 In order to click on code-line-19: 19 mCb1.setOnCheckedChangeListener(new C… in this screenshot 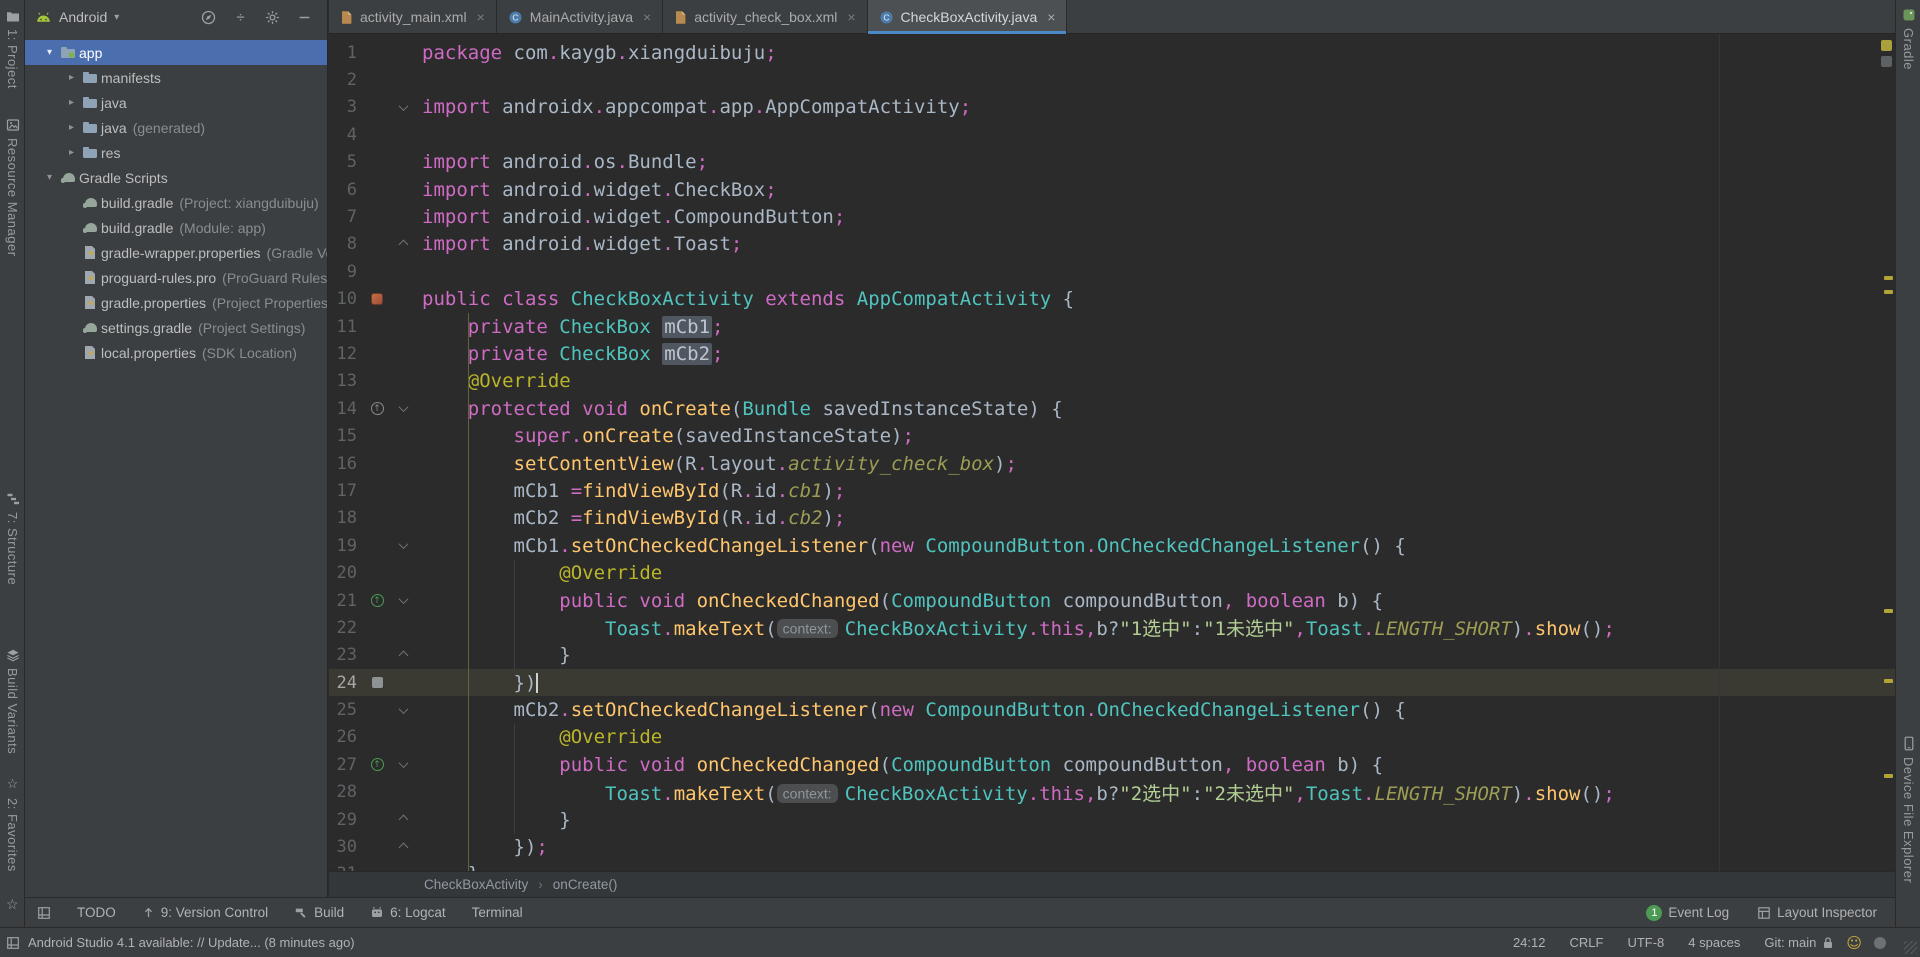, I will do `click(1112, 545)`.